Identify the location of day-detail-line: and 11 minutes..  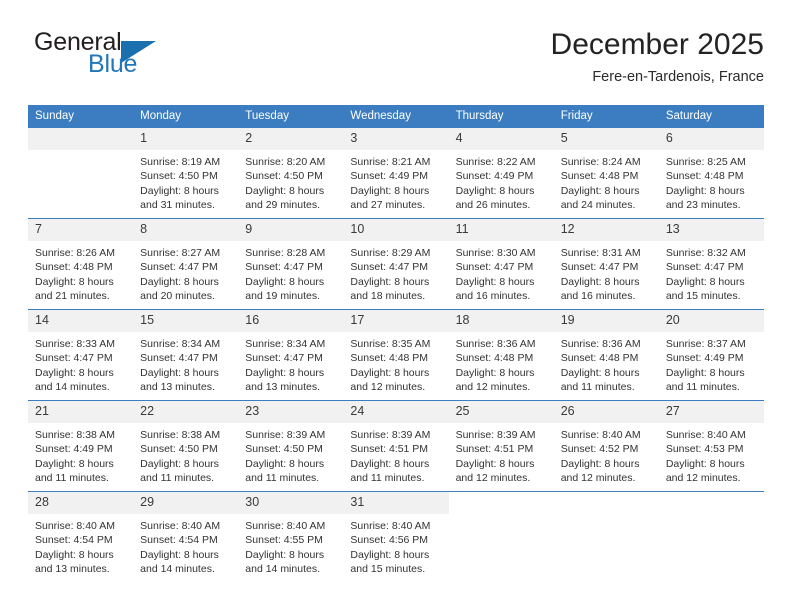
(597, 386).